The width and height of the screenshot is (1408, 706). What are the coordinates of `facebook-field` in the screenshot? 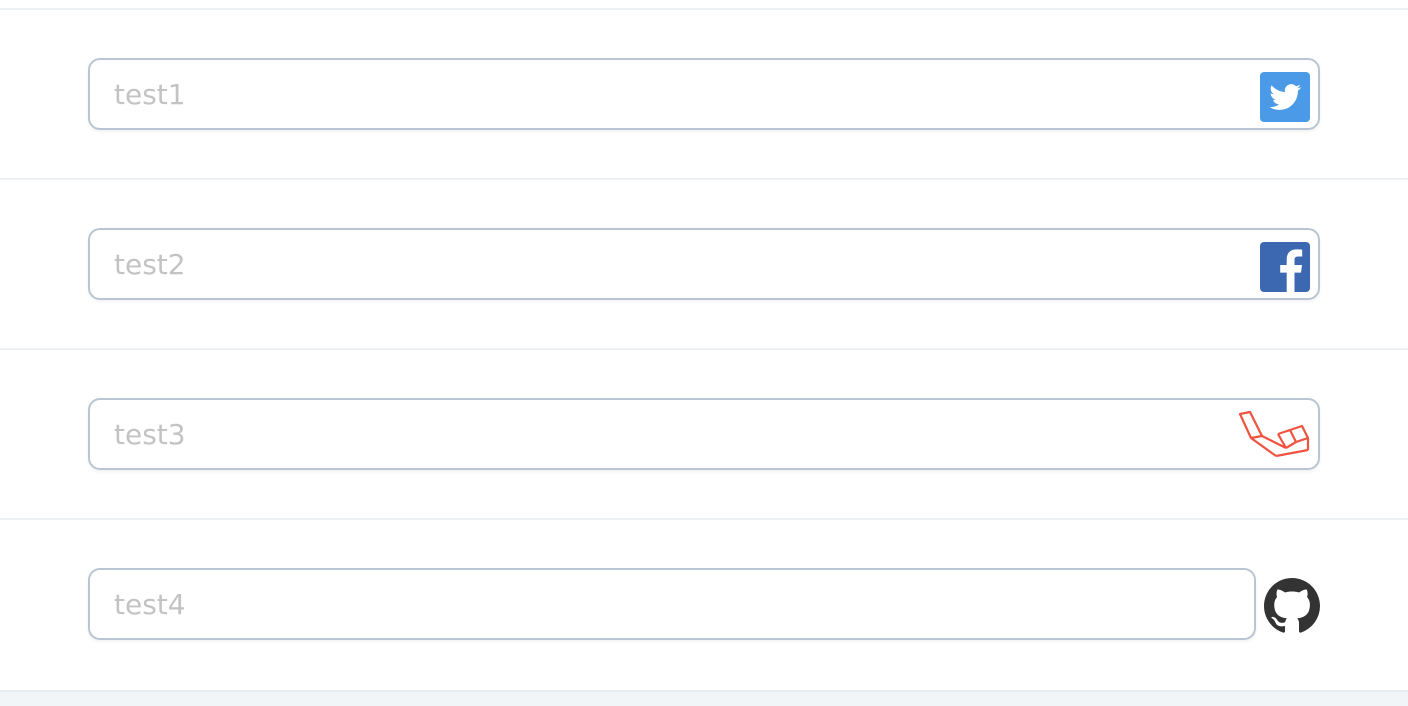 It's located at (704, 264).